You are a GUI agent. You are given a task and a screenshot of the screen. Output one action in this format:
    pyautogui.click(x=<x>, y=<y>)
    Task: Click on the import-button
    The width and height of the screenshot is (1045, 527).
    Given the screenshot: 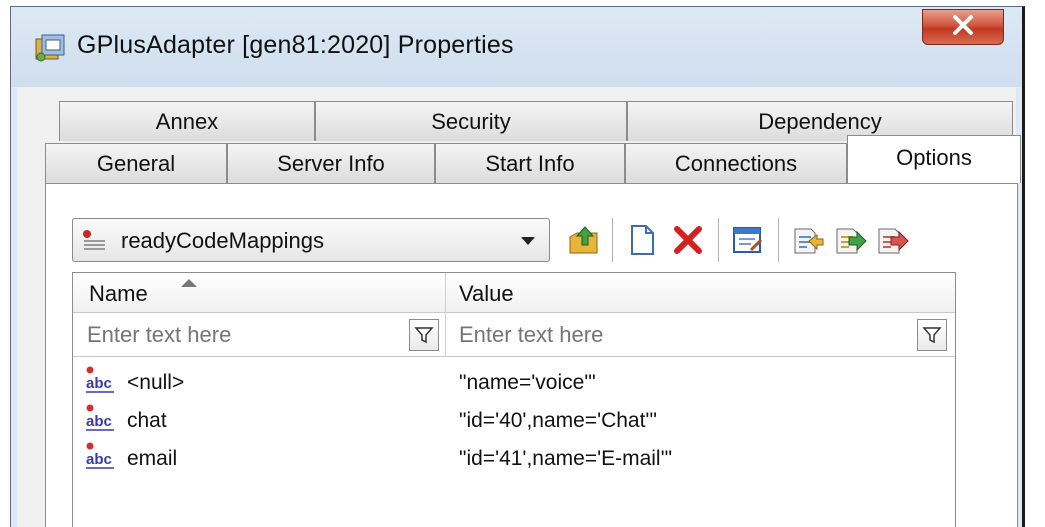 What is the action you would take?
    pyautogui.click(x=808, y=240)
    